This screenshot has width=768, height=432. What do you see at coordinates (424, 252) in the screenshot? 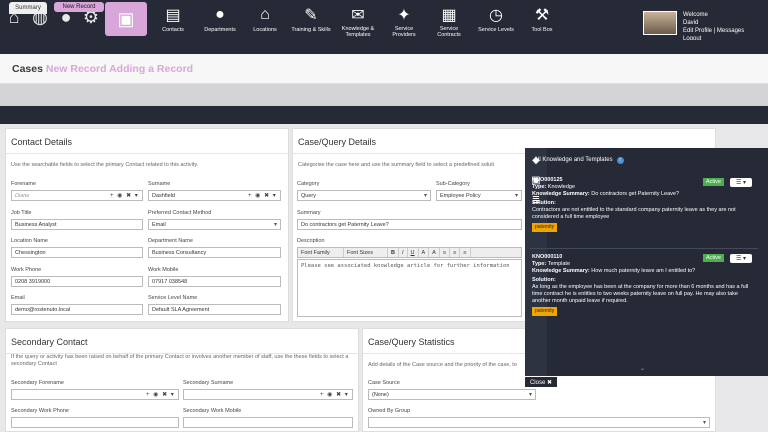
I see `font-color-button: A` at bounding box center [424, 252].